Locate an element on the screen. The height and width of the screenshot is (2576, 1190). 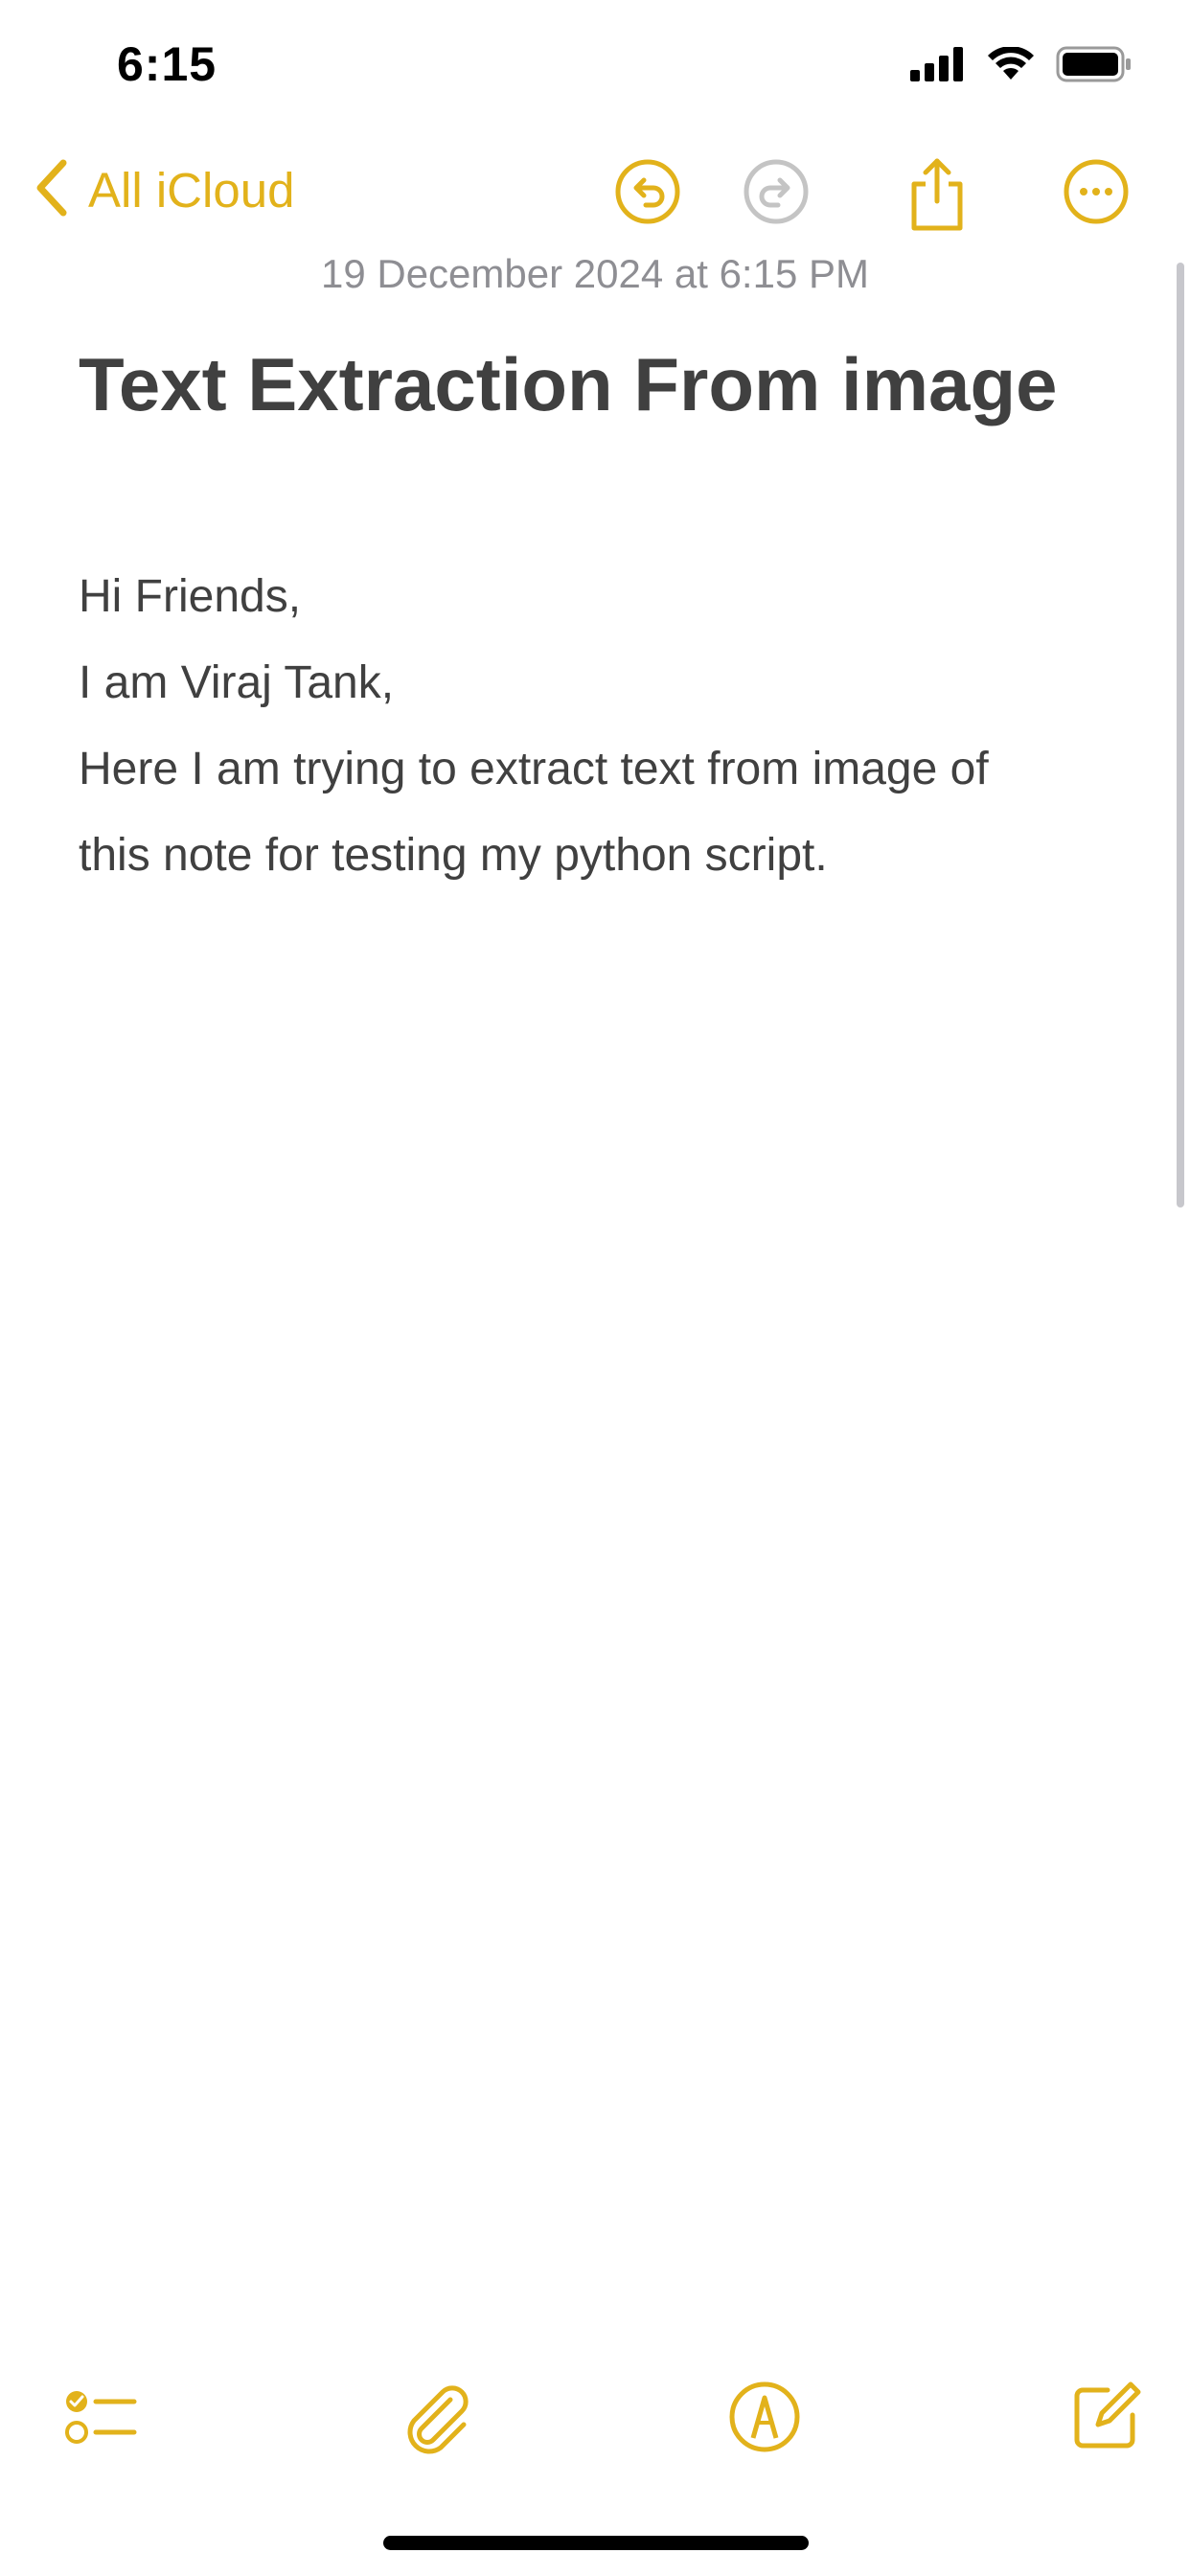
back-button: All iCloud is located at coordinates (163, 190).